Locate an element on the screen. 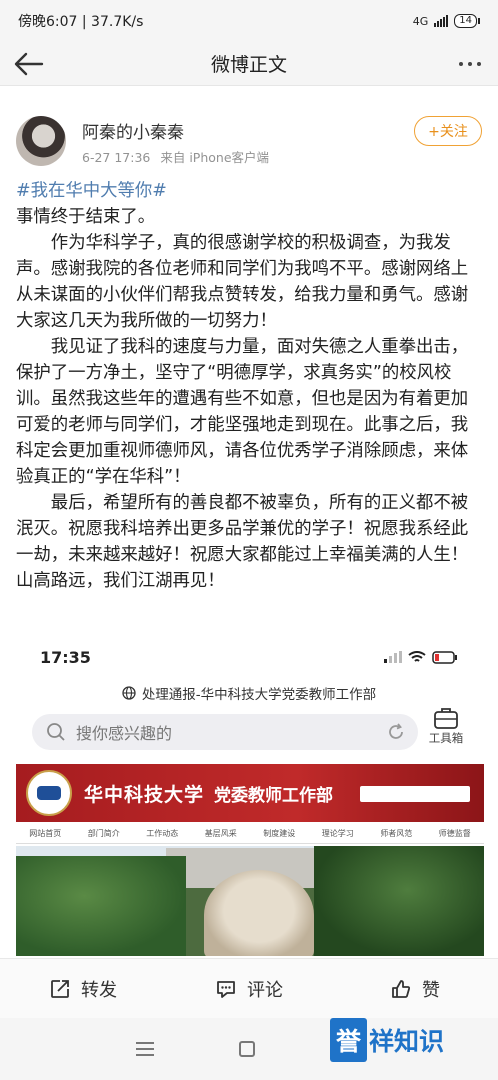 Image resolution: width=498 pixels, height=1080 pixels. like-button: 赞 is located at coordinates (415, 988).